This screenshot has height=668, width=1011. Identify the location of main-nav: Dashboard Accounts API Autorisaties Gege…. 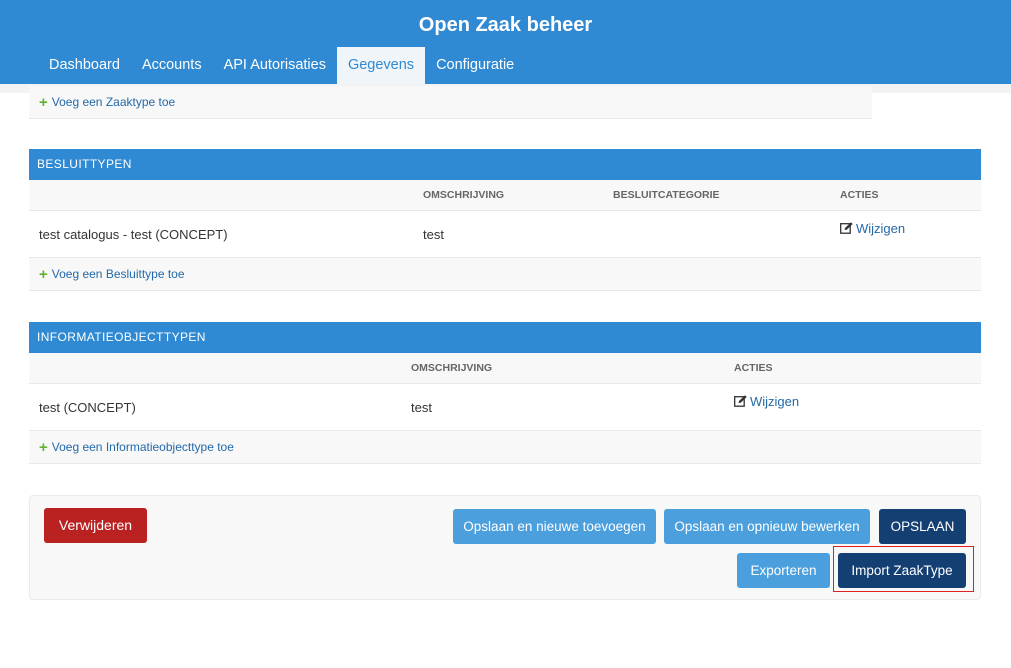
(281, 65).